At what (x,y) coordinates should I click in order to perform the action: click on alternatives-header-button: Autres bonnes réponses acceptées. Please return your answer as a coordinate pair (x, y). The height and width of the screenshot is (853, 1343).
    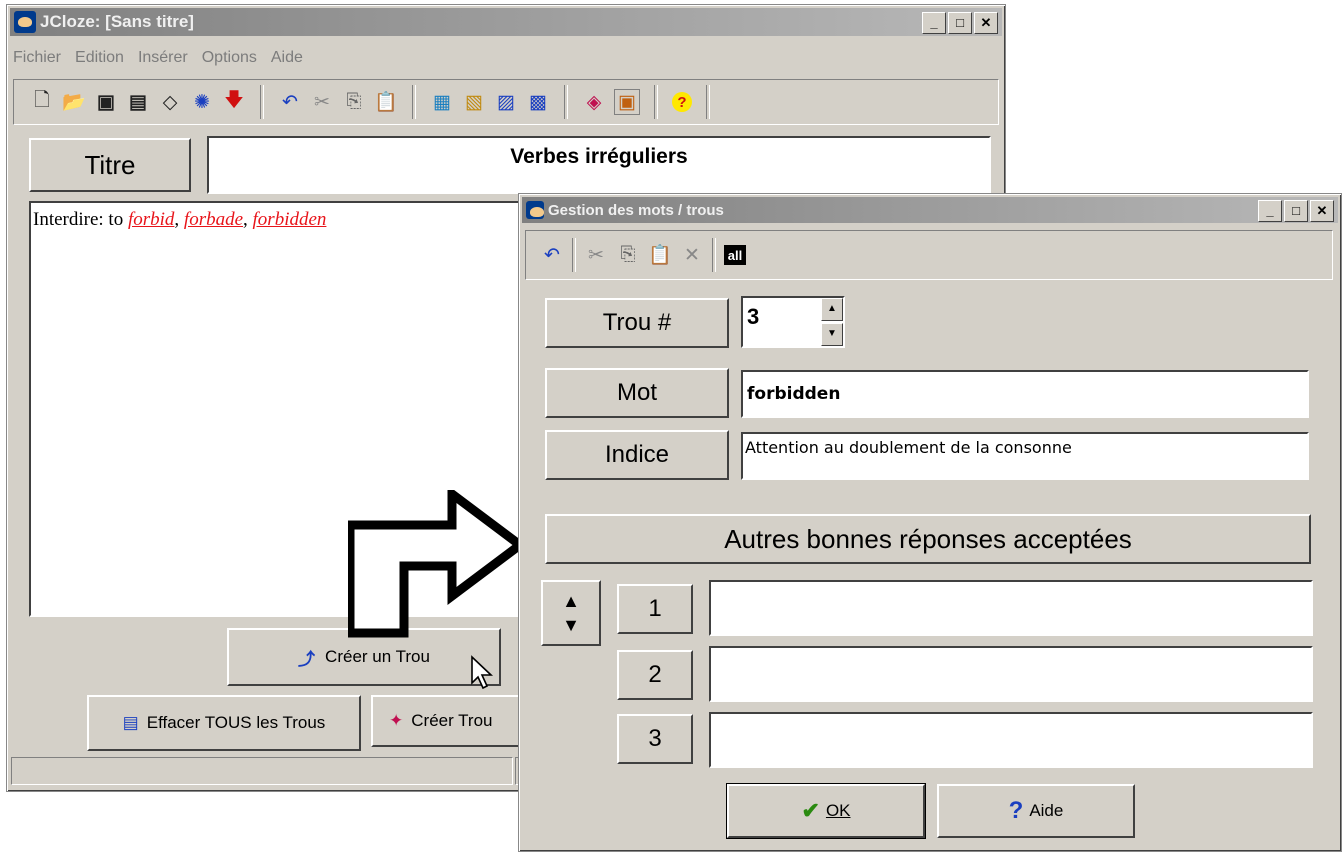
    Looking at the image, I should click on (928, 539).